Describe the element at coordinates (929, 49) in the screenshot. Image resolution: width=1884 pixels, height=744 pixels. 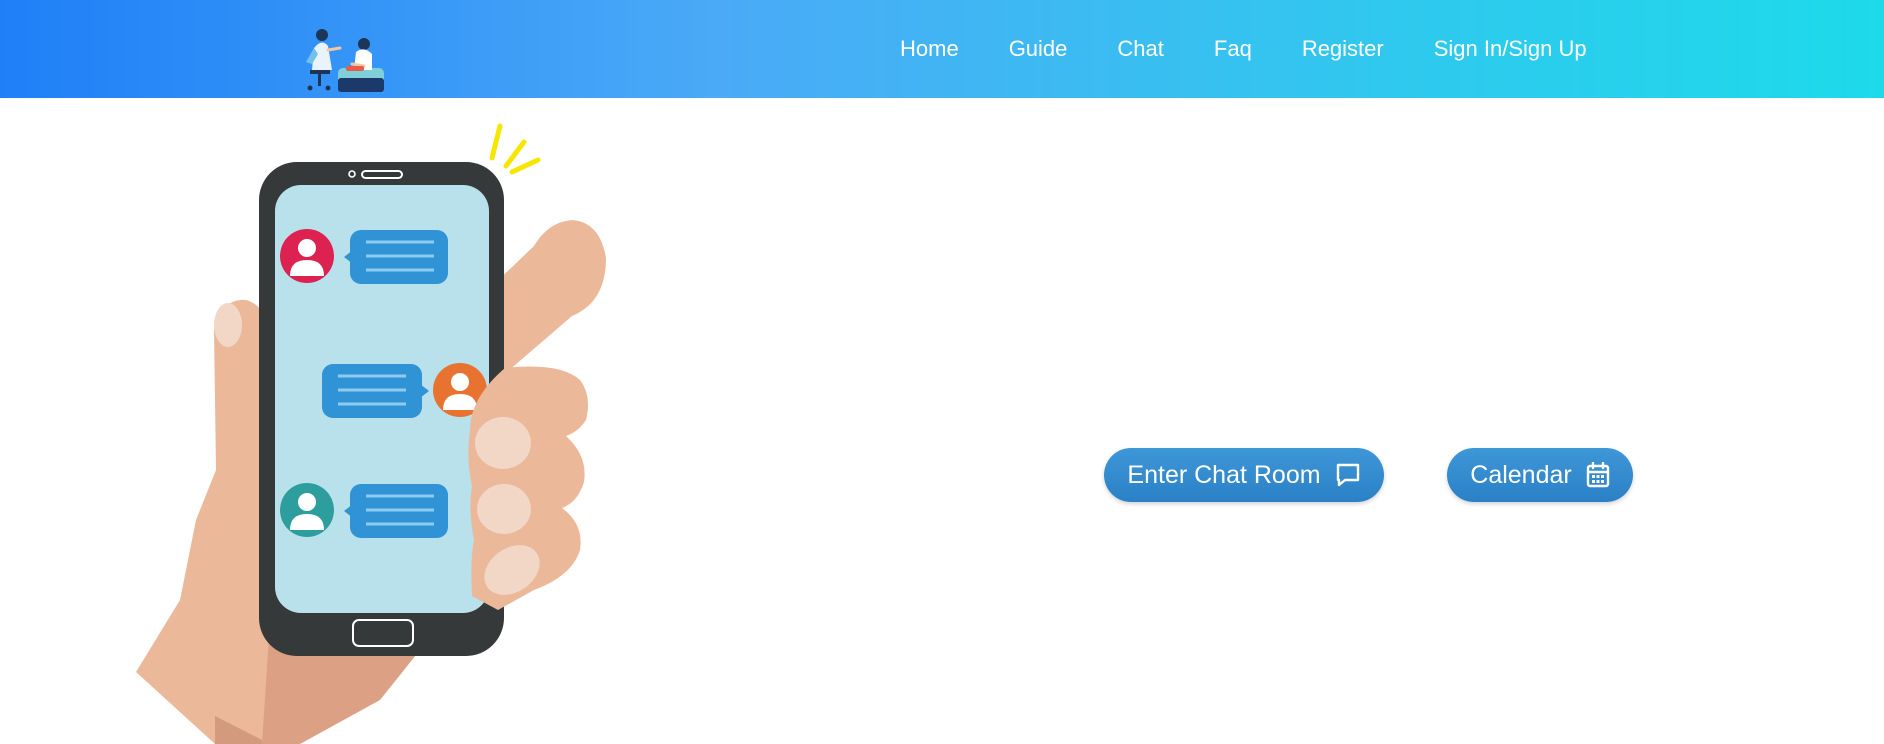
I see `nav-home: Home` at that location.